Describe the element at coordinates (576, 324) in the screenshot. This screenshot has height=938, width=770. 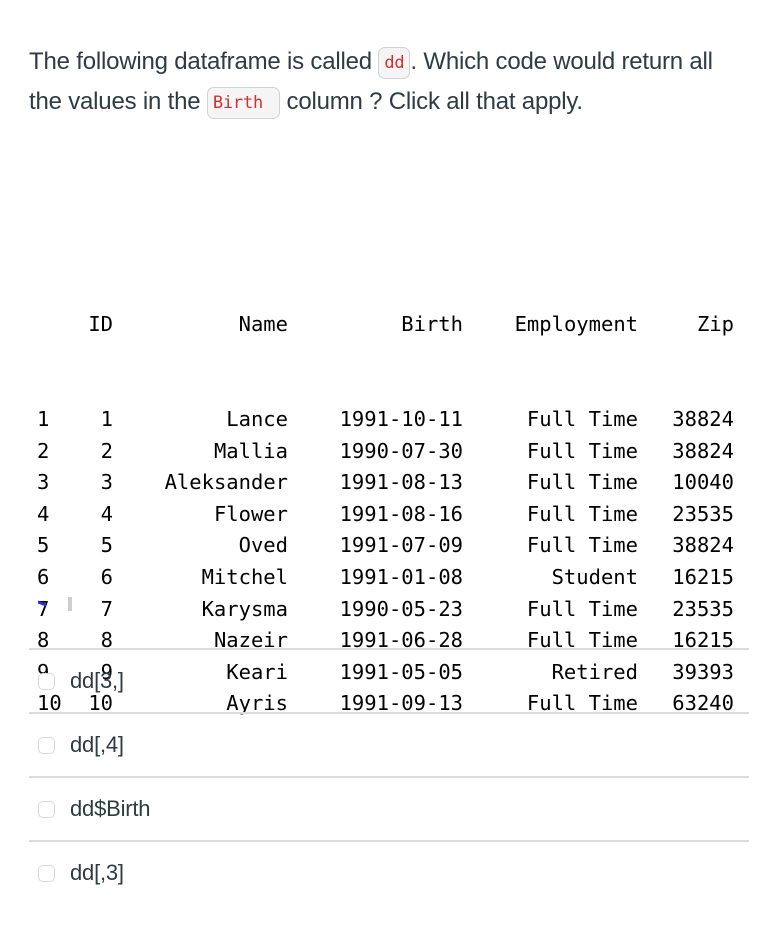
I see `header-employment: Employment` at that location.